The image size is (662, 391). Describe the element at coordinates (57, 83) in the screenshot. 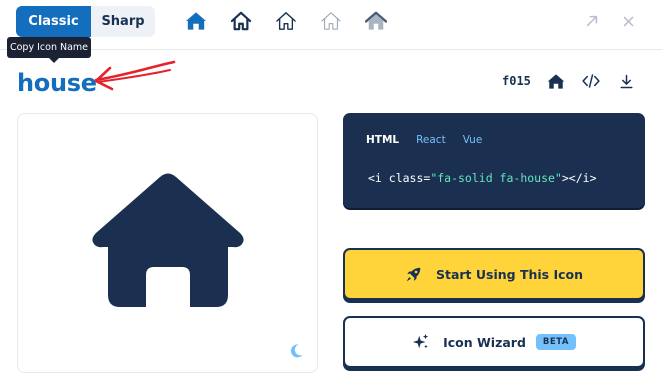

I see `icon-name-title: house` at that location.